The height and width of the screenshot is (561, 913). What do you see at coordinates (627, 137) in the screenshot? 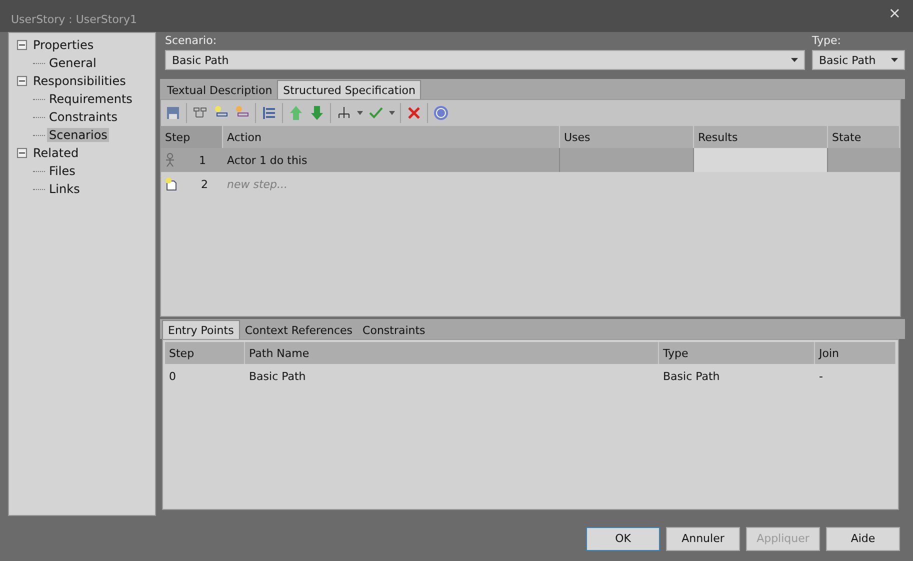
I see `column-header: Uses` at bounding box center [627, 137].